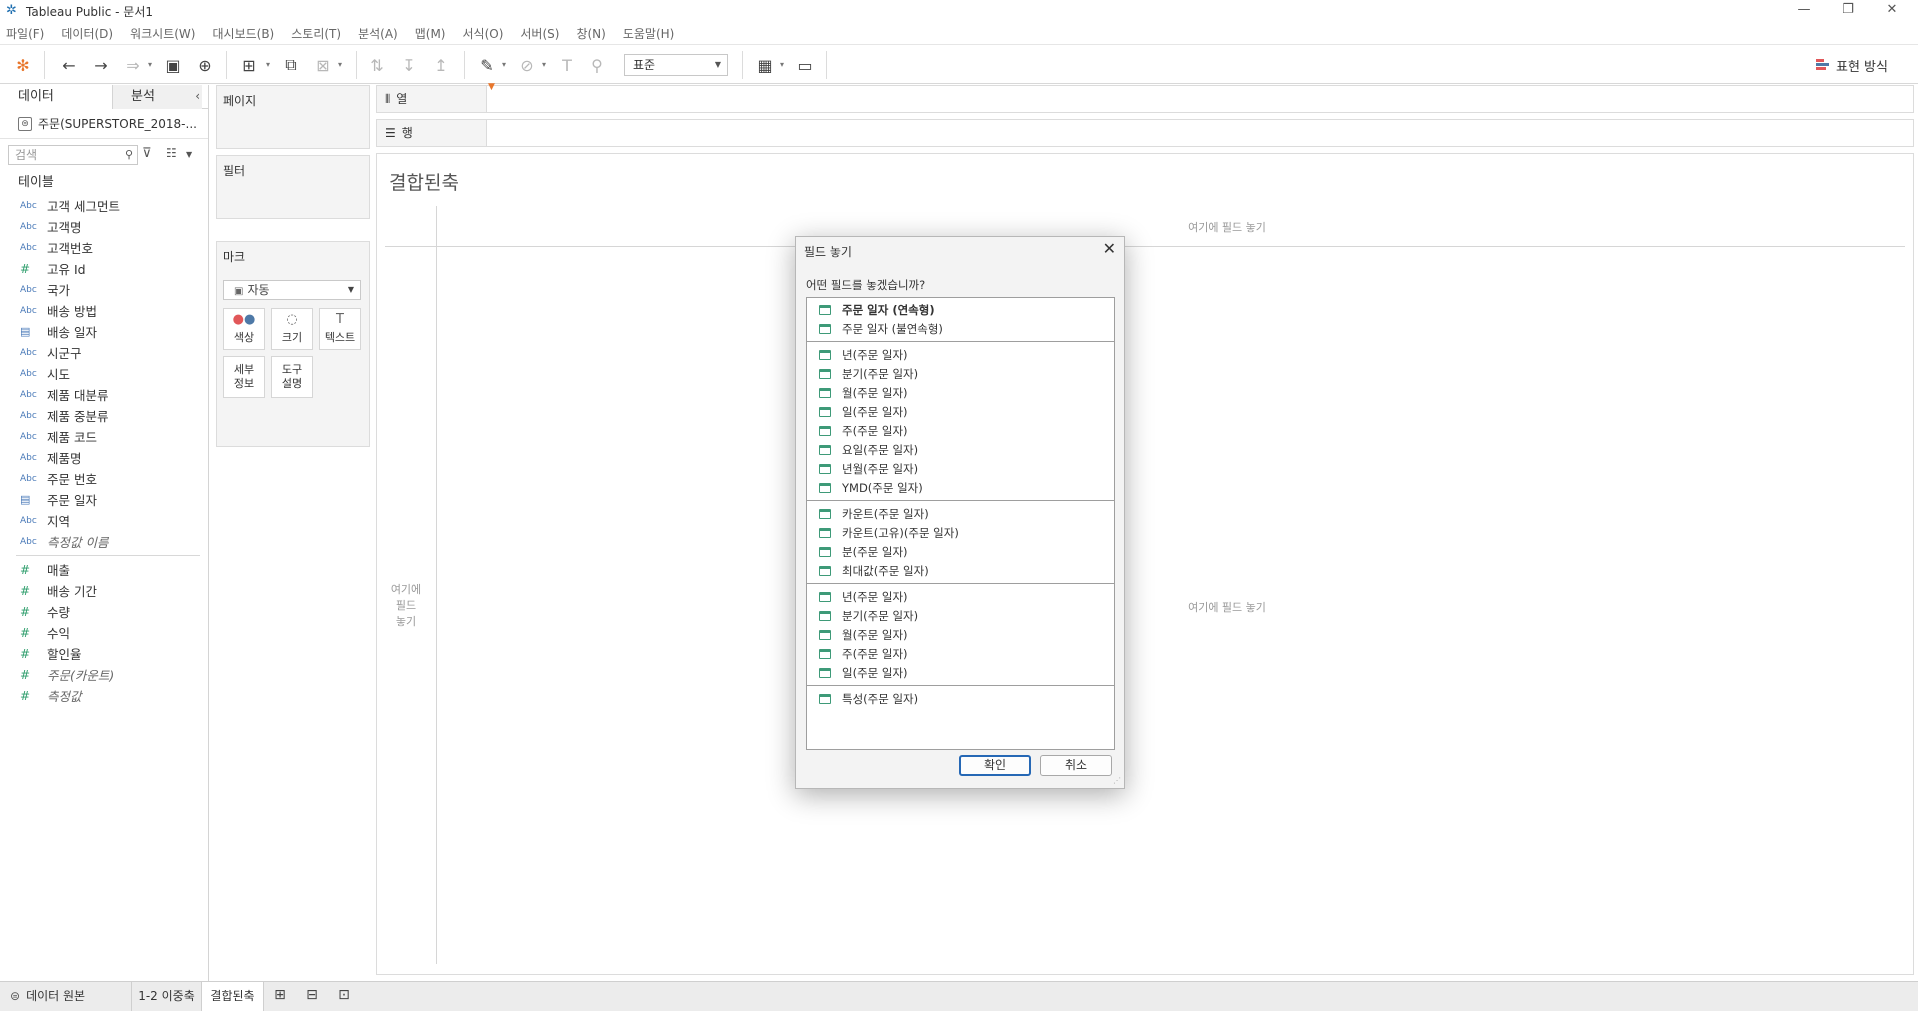  Describe the element at coordinates (104, 415) in the screenshot. I see `field-item: Abc 제품 중분류` at that location.